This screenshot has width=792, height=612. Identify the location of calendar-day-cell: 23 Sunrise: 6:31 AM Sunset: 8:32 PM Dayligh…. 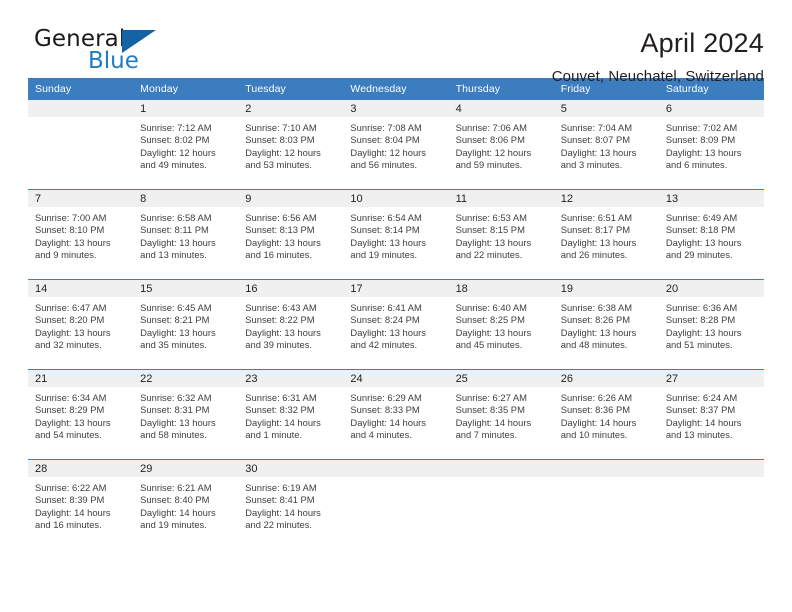
(291, 414).